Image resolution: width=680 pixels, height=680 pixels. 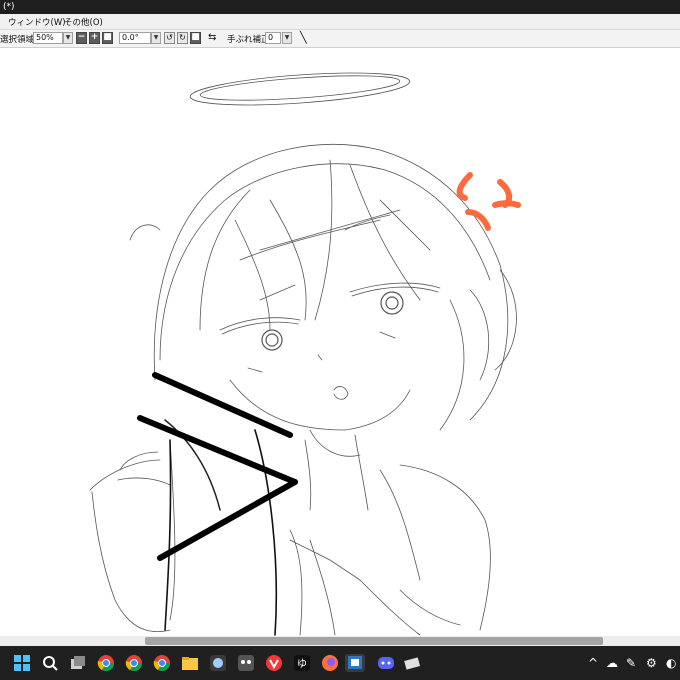 I want to click on window-title: (*), so click(x=9, y=7).